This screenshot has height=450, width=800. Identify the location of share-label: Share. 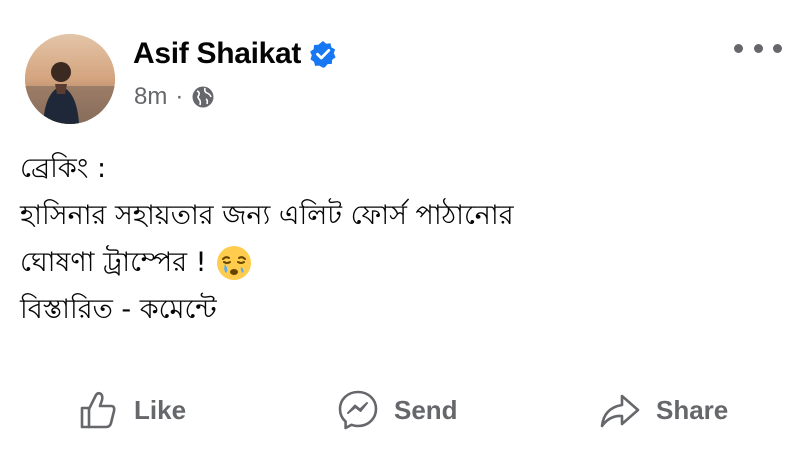
(692, 409).